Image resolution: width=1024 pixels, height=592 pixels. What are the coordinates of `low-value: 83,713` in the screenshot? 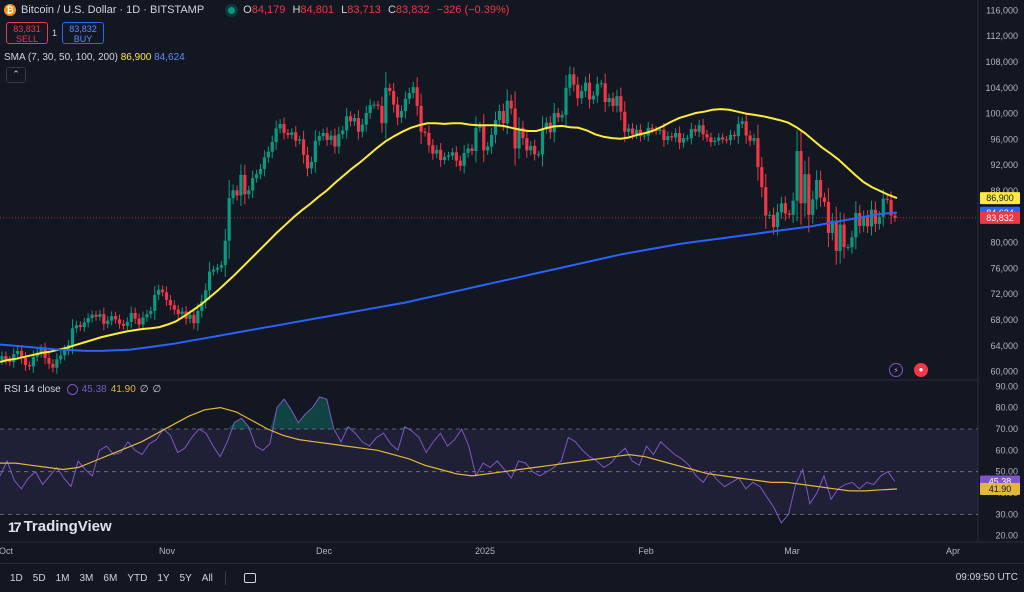 It's located at (364, 10).